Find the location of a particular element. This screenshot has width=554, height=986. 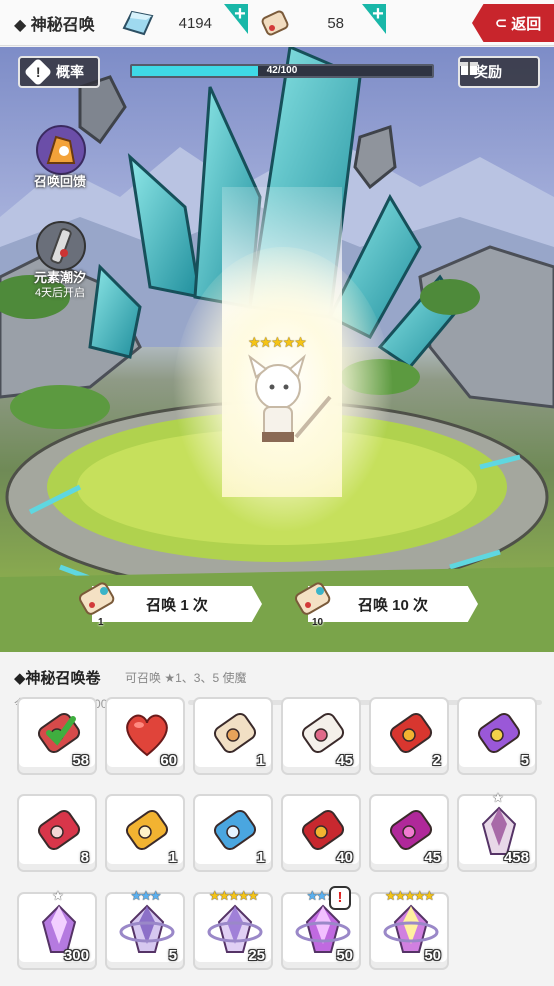

top-bar: ◆ 神秘召唤 4194 + 58 + ⊂ 返回 is located at coordinates (277, 23).